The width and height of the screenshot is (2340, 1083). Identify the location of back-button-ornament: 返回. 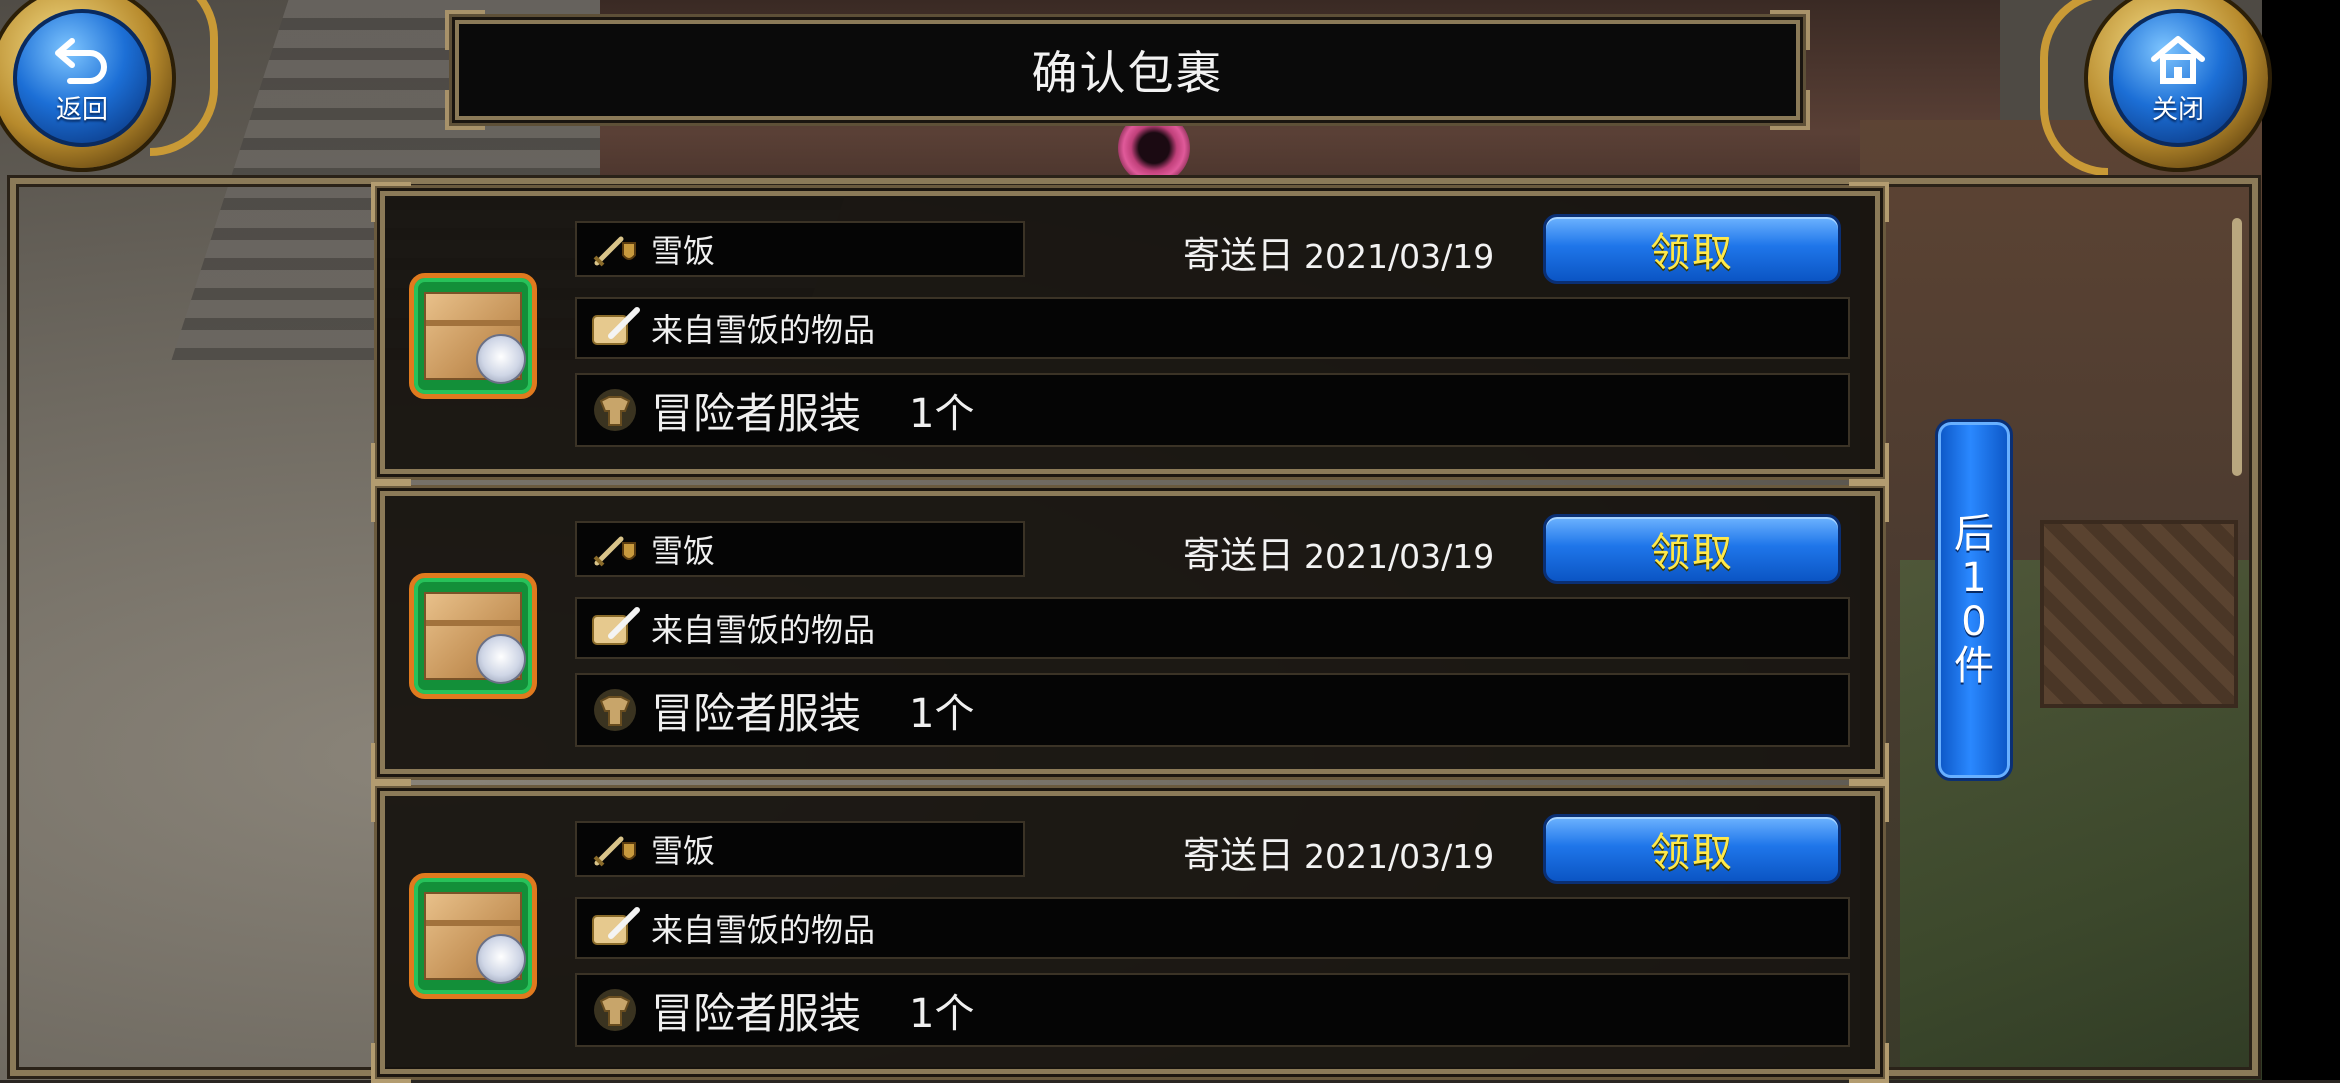
(120, 90).